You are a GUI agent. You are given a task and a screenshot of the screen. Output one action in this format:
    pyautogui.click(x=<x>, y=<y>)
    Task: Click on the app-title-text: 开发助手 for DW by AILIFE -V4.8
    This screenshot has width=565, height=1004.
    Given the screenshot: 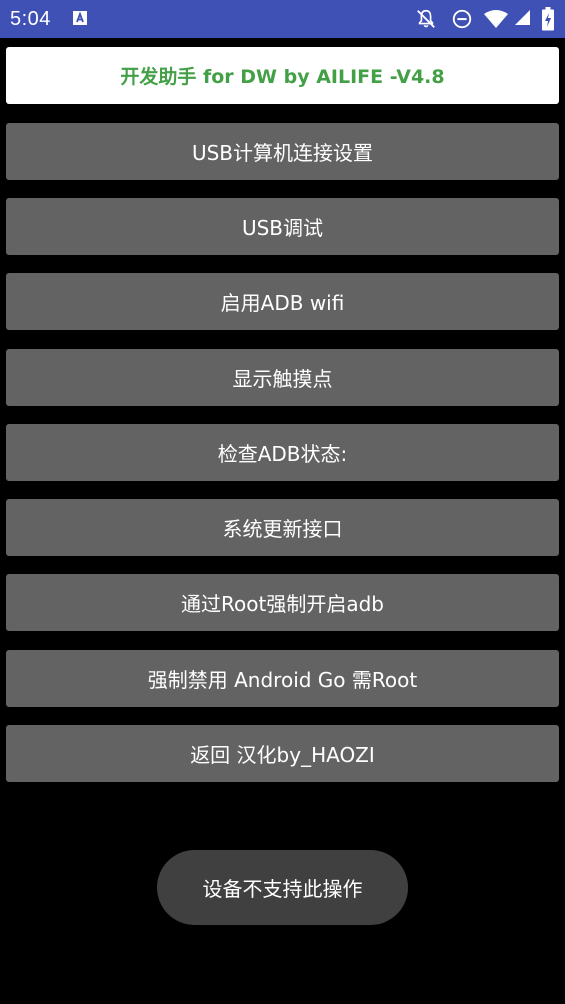 What is the action you would take?
    pyautogui.click(x=282, y=77)
    